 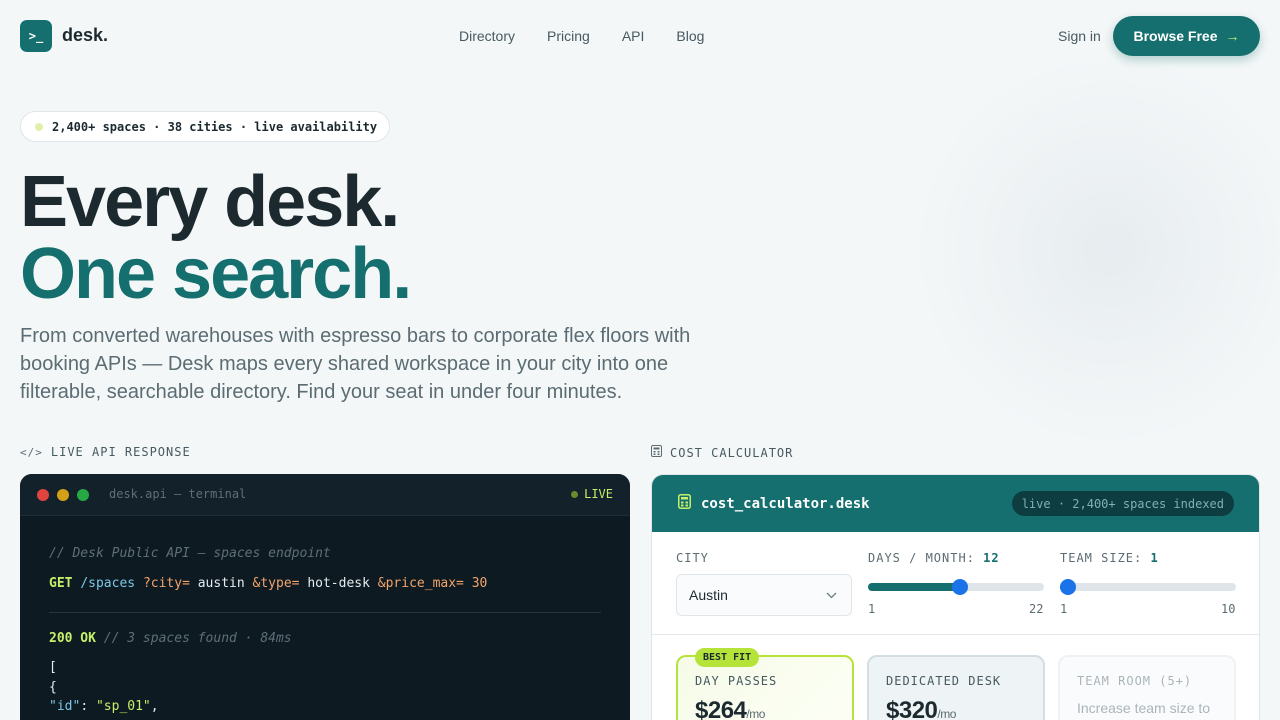 I want to click on api-section-label-text: LIVE API RESPONSE, so click(x=120, y=452).